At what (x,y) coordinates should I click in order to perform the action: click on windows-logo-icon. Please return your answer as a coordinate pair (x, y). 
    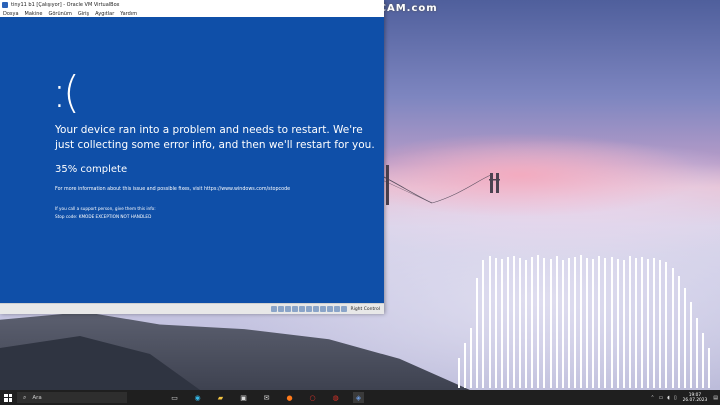
    Looking at the image, I should click on (6, 395).